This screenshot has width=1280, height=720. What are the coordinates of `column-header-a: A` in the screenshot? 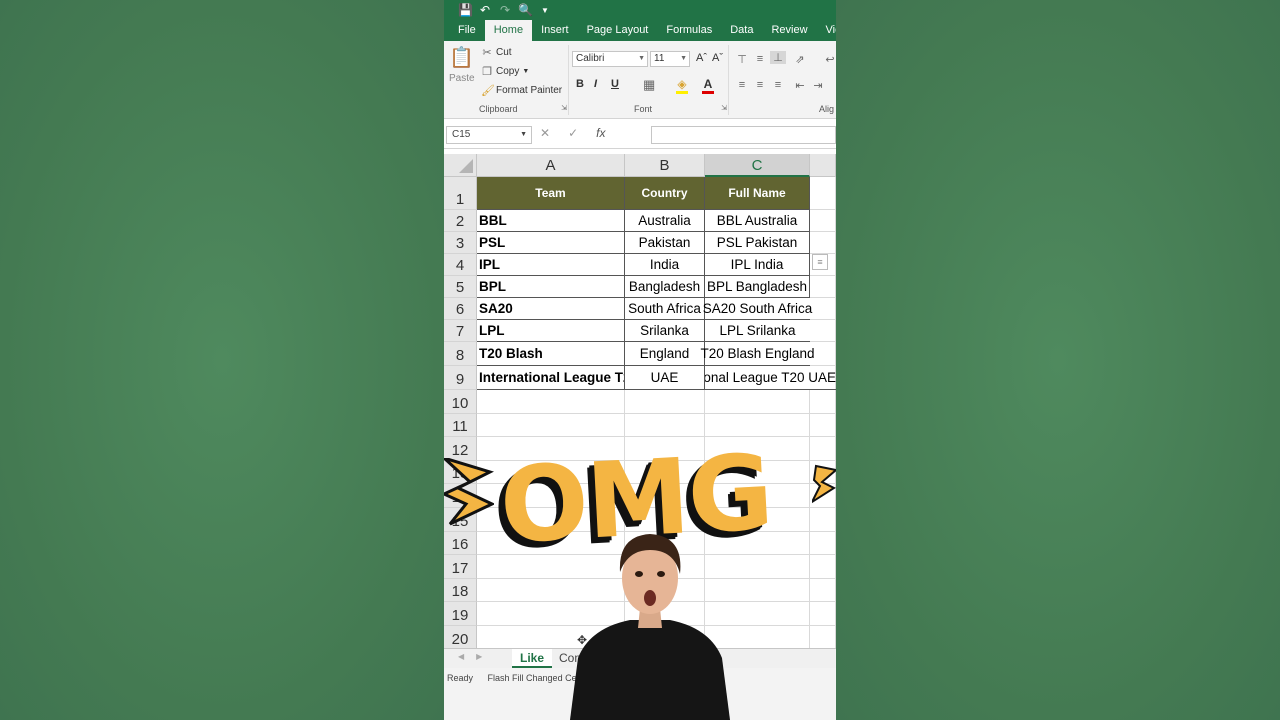 It's located at (551, 165).